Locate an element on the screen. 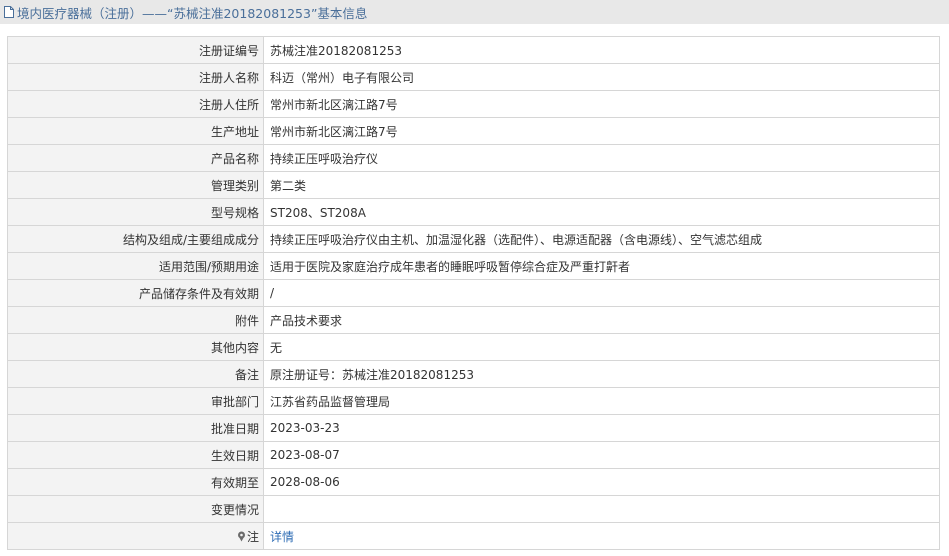 The image size is (949, 556). field-label: 结构及组成/主要组成成分 is located at coordinates (135, 239).